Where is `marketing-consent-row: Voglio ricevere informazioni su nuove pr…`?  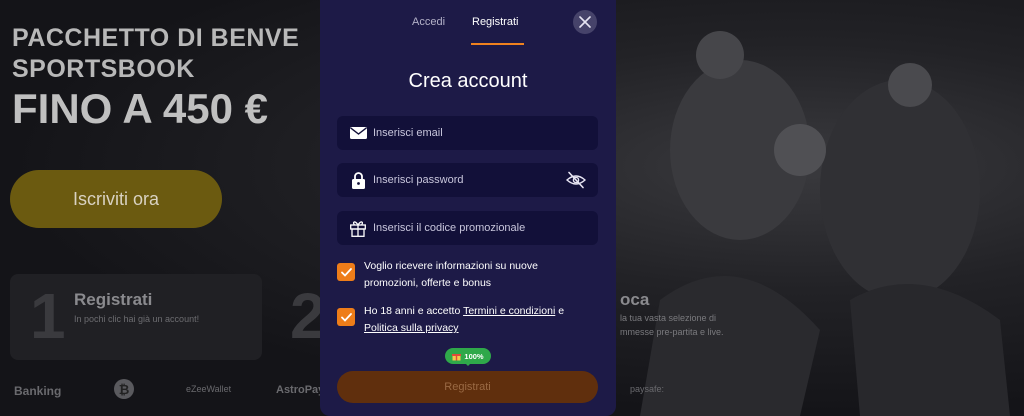
marketing-consent-row: Voglio ricevere informazioni su nuove pr… is located at coordinates (464, 275).